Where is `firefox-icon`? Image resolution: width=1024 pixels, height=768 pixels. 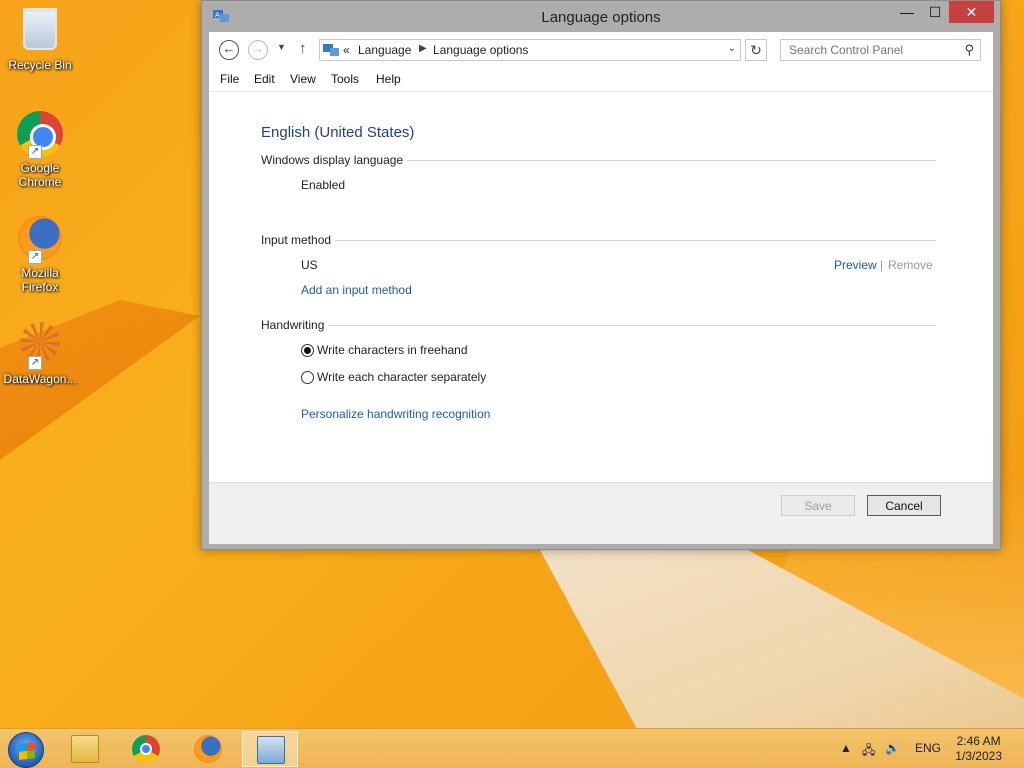
firefox-icon is located at coordinates (208, 749).